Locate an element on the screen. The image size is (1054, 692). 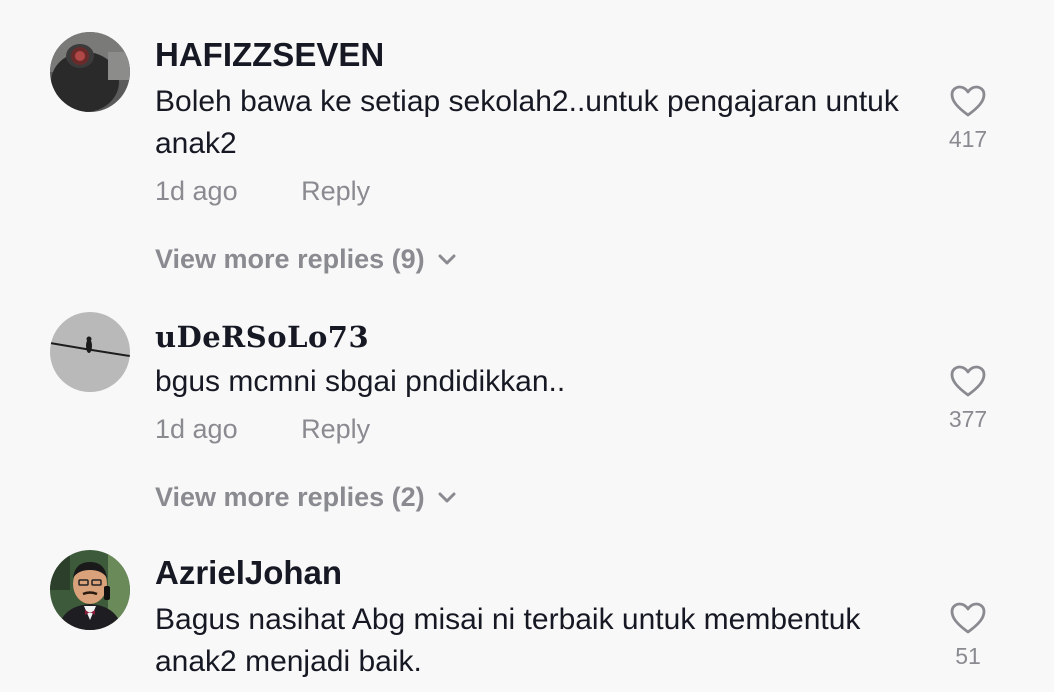
view-more-replies-button: View more replies (2) is located at coordinates (306, 497).